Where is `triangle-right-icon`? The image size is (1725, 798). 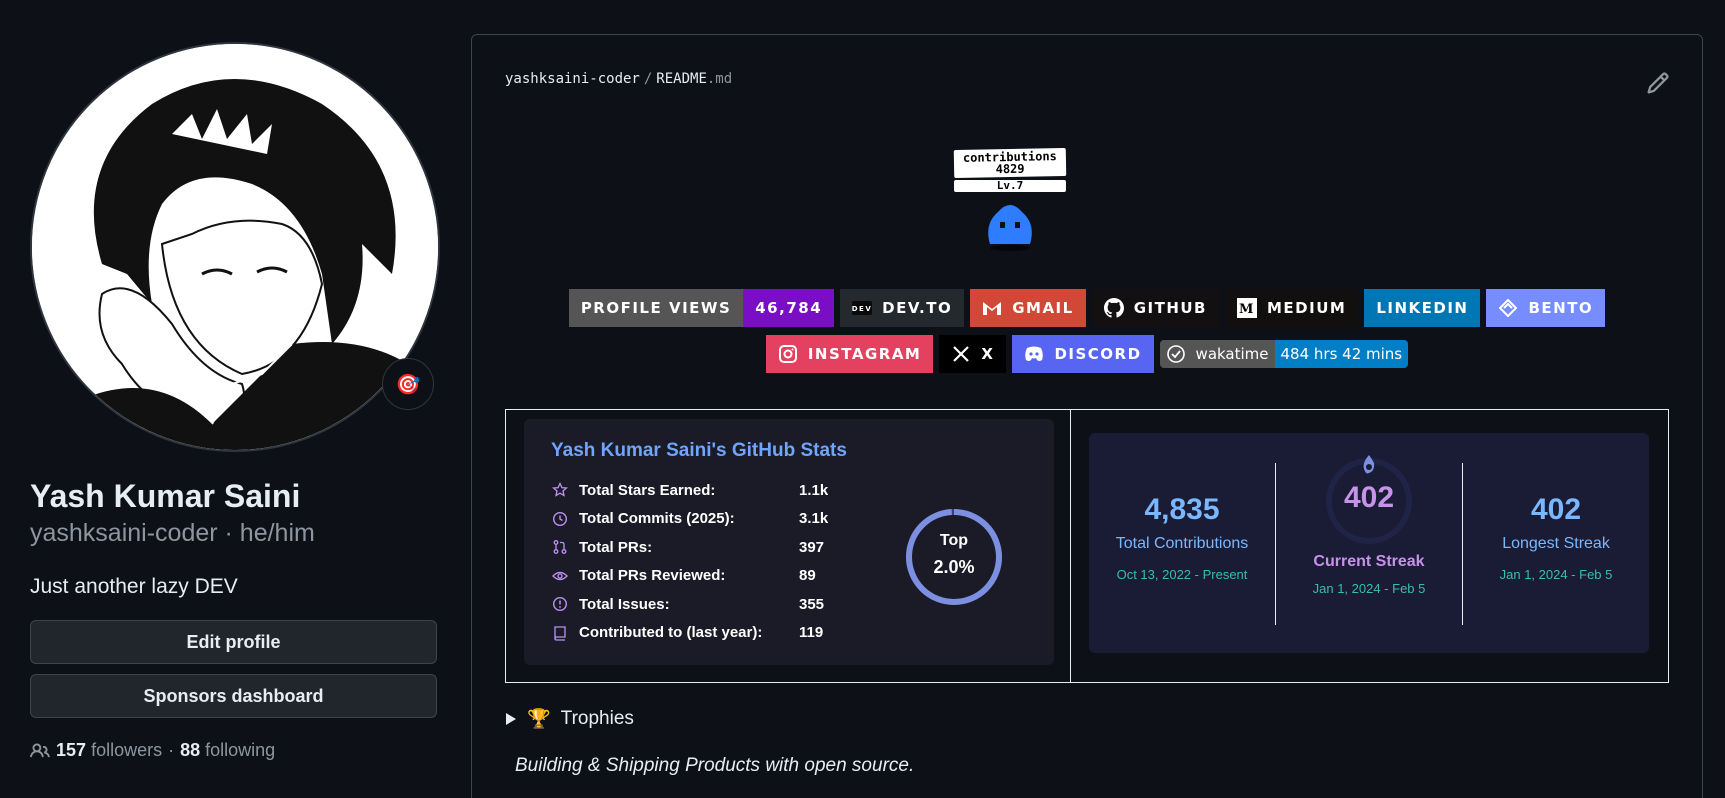 triangle-right-icon is located at coordinates (511, 719).